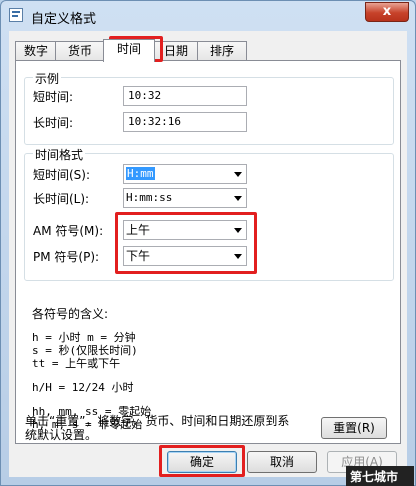 The width and height of the screenshot is (416, 486). Describe the element at coordinates (47, 78) in the screenshot. I see `example-group-title: 示例` at that location.